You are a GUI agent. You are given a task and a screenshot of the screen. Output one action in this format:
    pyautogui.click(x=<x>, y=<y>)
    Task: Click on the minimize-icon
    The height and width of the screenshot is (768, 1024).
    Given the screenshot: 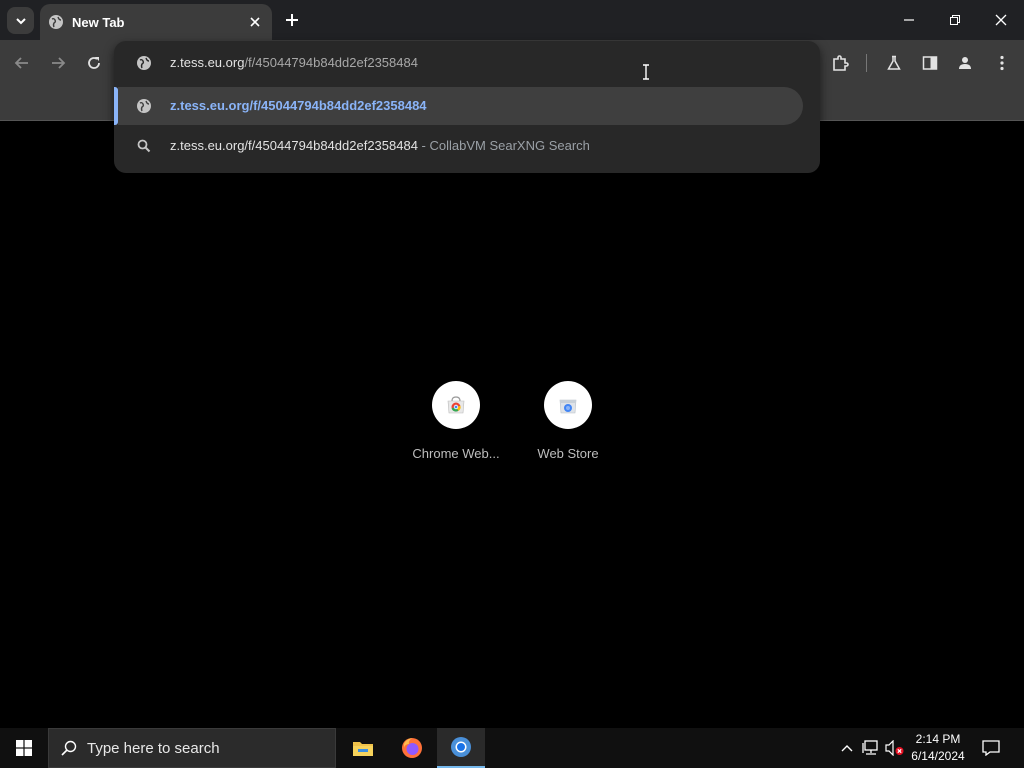 What is the action you would take?
    pyautogui.click(x=909, y=20)
    